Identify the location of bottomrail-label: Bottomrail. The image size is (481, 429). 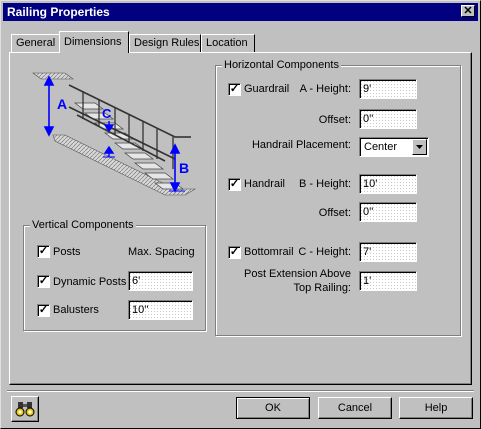
(269, 252).